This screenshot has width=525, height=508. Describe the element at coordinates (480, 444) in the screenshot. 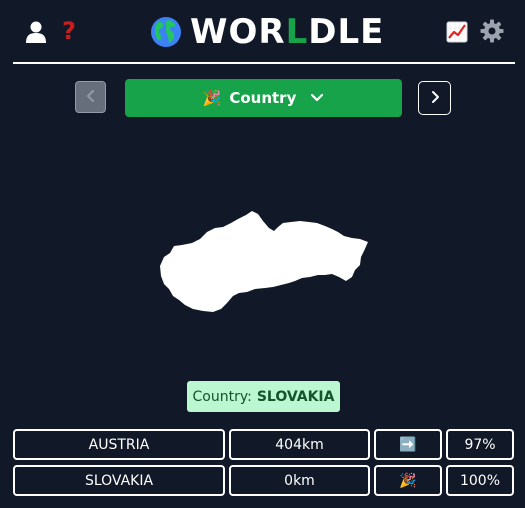

I see `guess-proximity-cell: 97%` at that location.